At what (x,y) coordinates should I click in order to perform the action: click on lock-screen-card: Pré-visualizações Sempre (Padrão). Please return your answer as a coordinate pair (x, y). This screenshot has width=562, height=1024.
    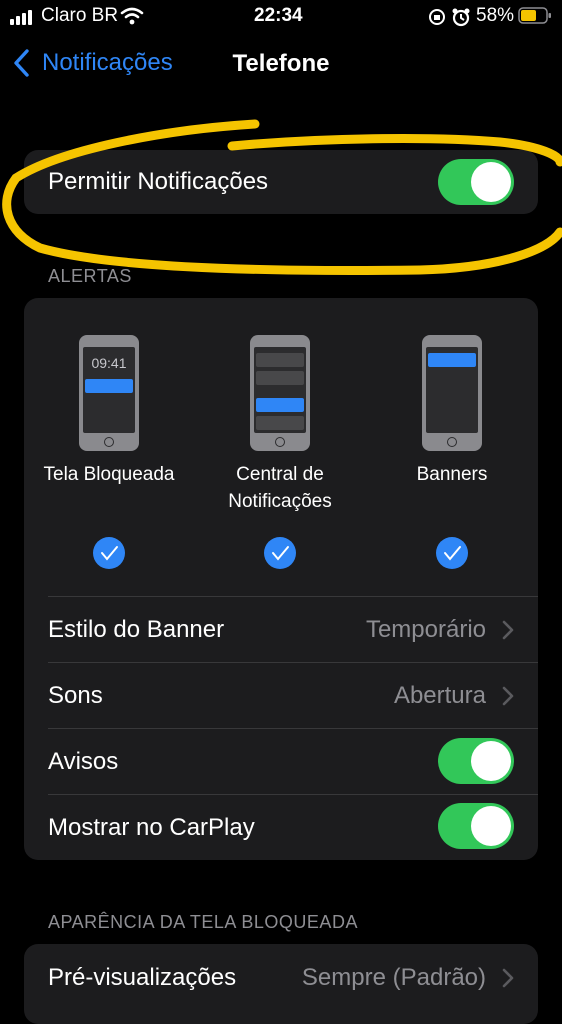
    Looking at the image, I should click on (281, 984).